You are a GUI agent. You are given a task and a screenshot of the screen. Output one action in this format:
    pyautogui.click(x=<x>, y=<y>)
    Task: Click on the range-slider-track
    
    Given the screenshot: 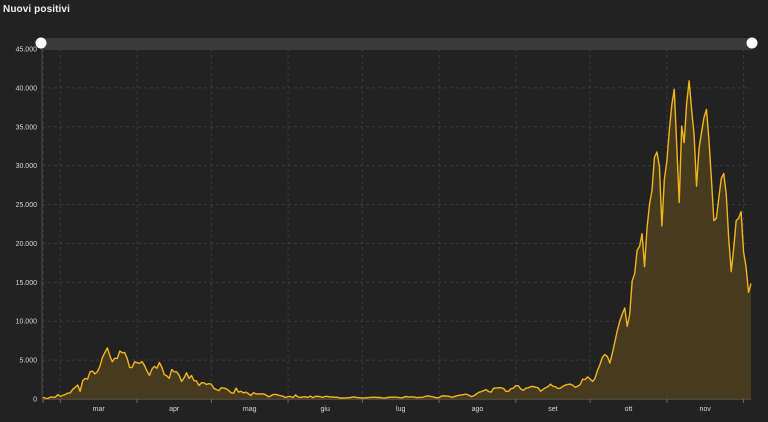 What is the action you would take?
    pyautogui.click(x=396, y=44)
    